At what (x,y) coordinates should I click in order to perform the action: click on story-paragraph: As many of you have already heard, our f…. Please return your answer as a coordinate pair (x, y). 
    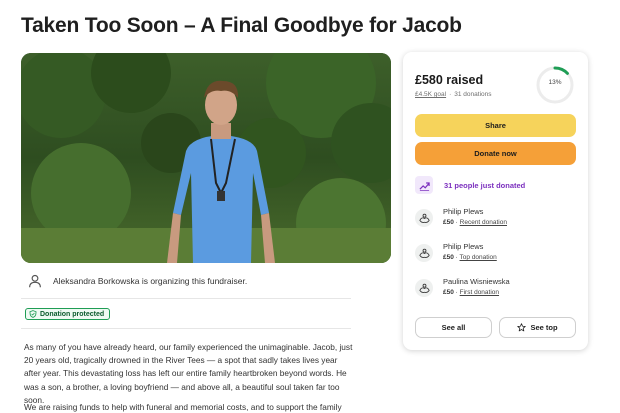
    Looking at the image, I should click on (188, 373).